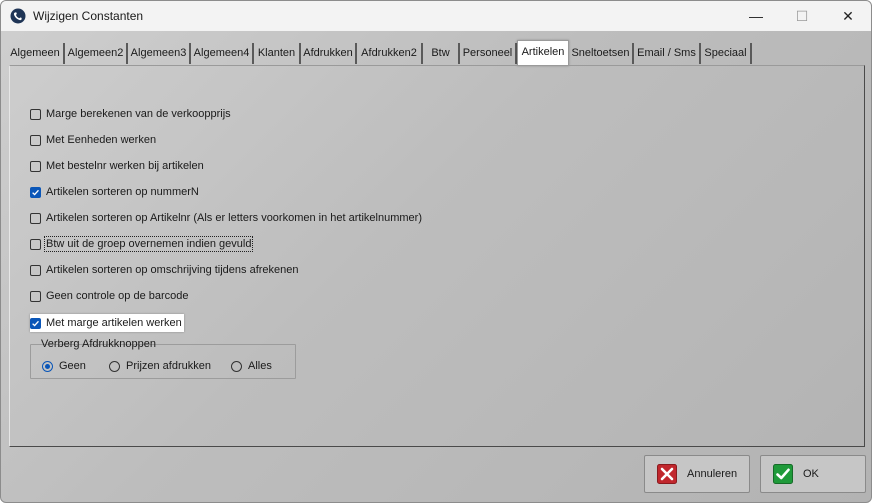 The width and height of the screenshot is (872, 503). I want to click on option-geen-barcode-controle: Geen controle op de barcode, so click(109, 296).